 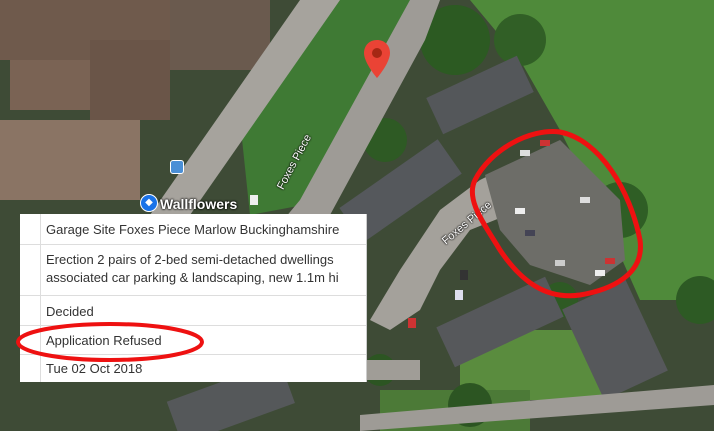 What do you see at coordinates (149, 203) in the screenshot?
I see `shopping-bag-icon: ◆` at bounding box center [149, 203].